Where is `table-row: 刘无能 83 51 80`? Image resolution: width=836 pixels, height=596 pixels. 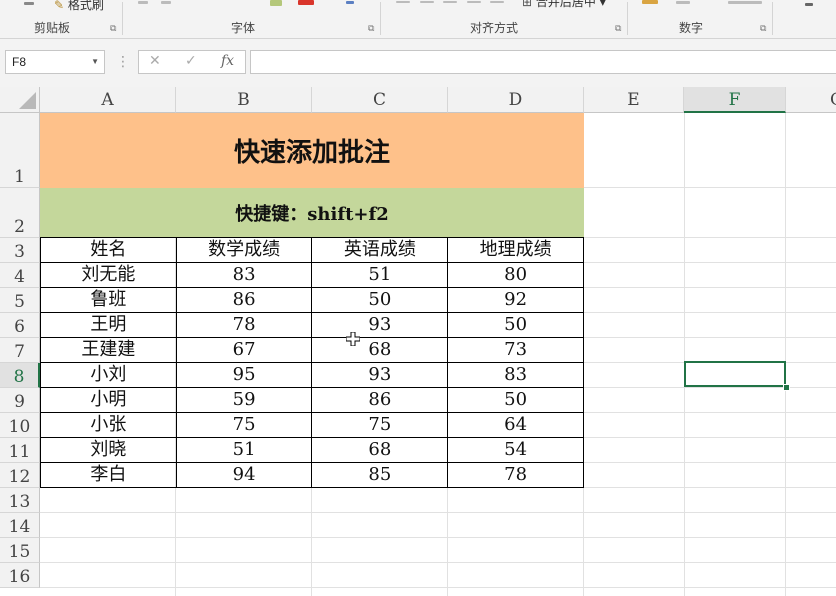
table-row: 刘无能 83 51 80 is located at coordinates (312, 275).